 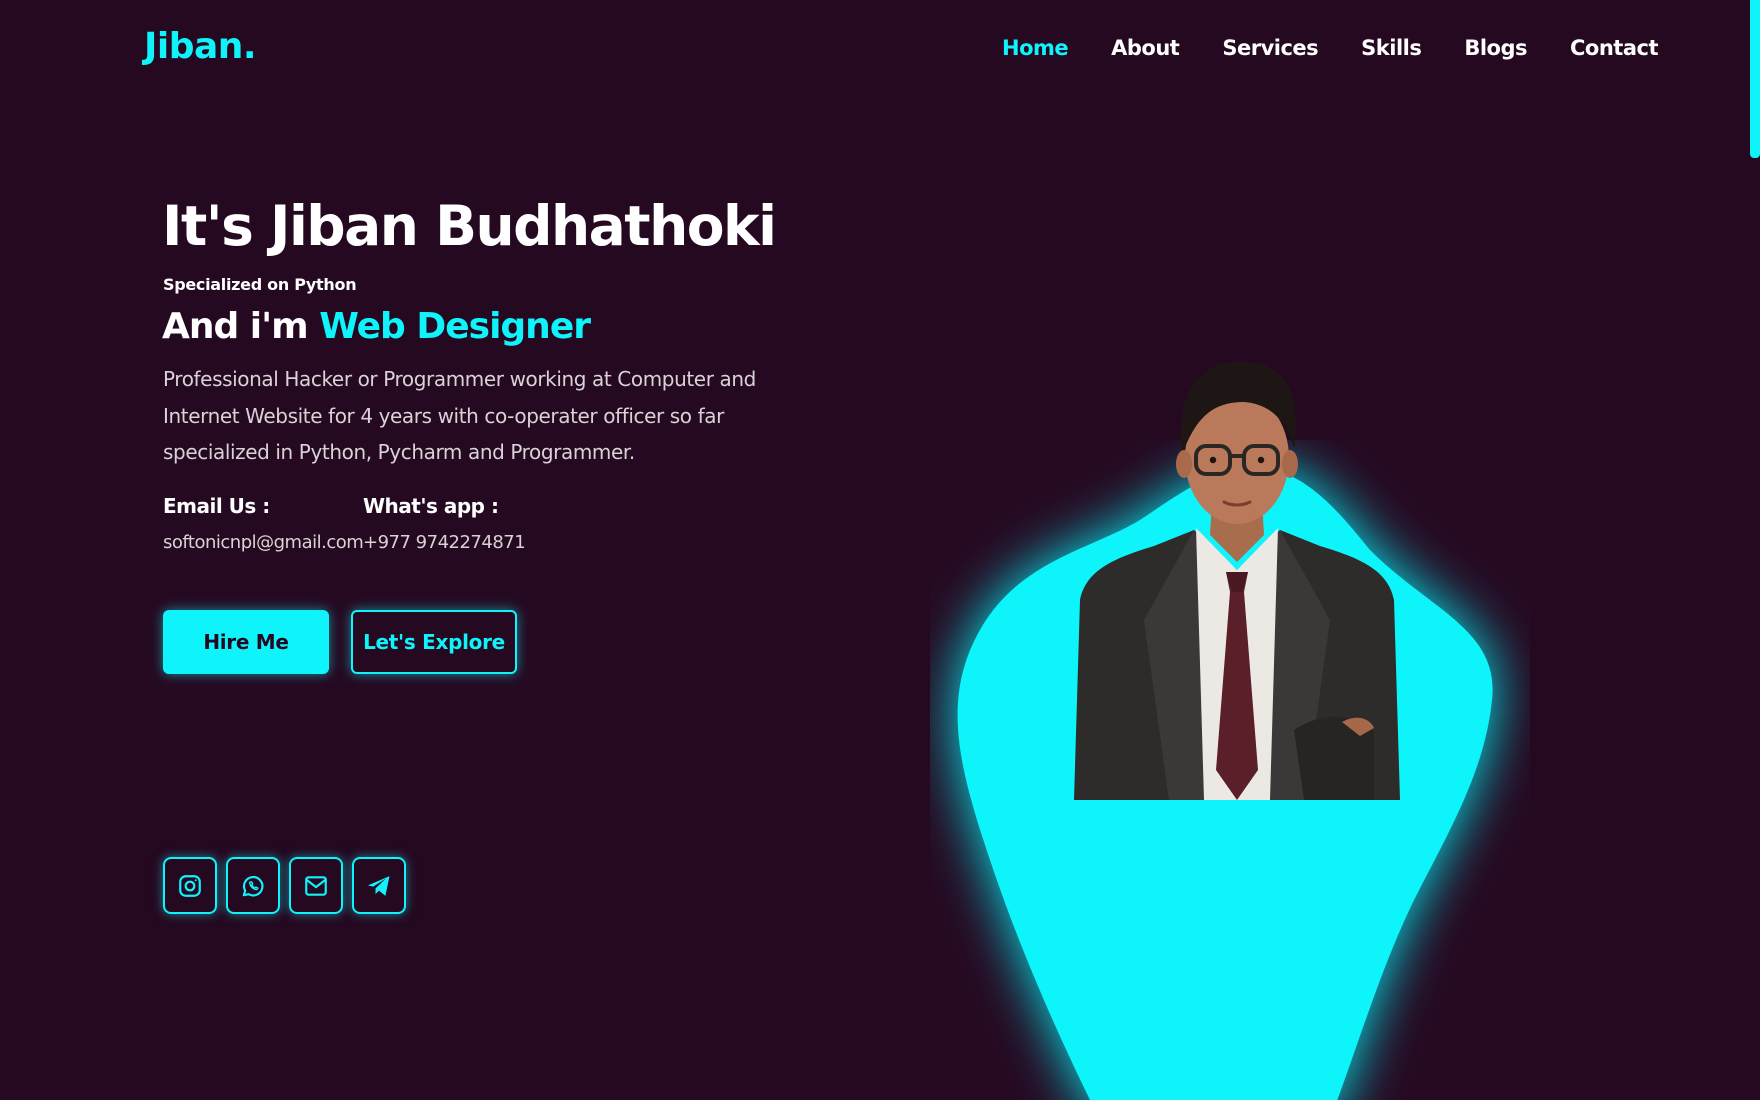 What do you see at coordinates (1495, 48) in the screenshot?
I see `nav-blogs: Blogs` at bounding box center [1495, 48].